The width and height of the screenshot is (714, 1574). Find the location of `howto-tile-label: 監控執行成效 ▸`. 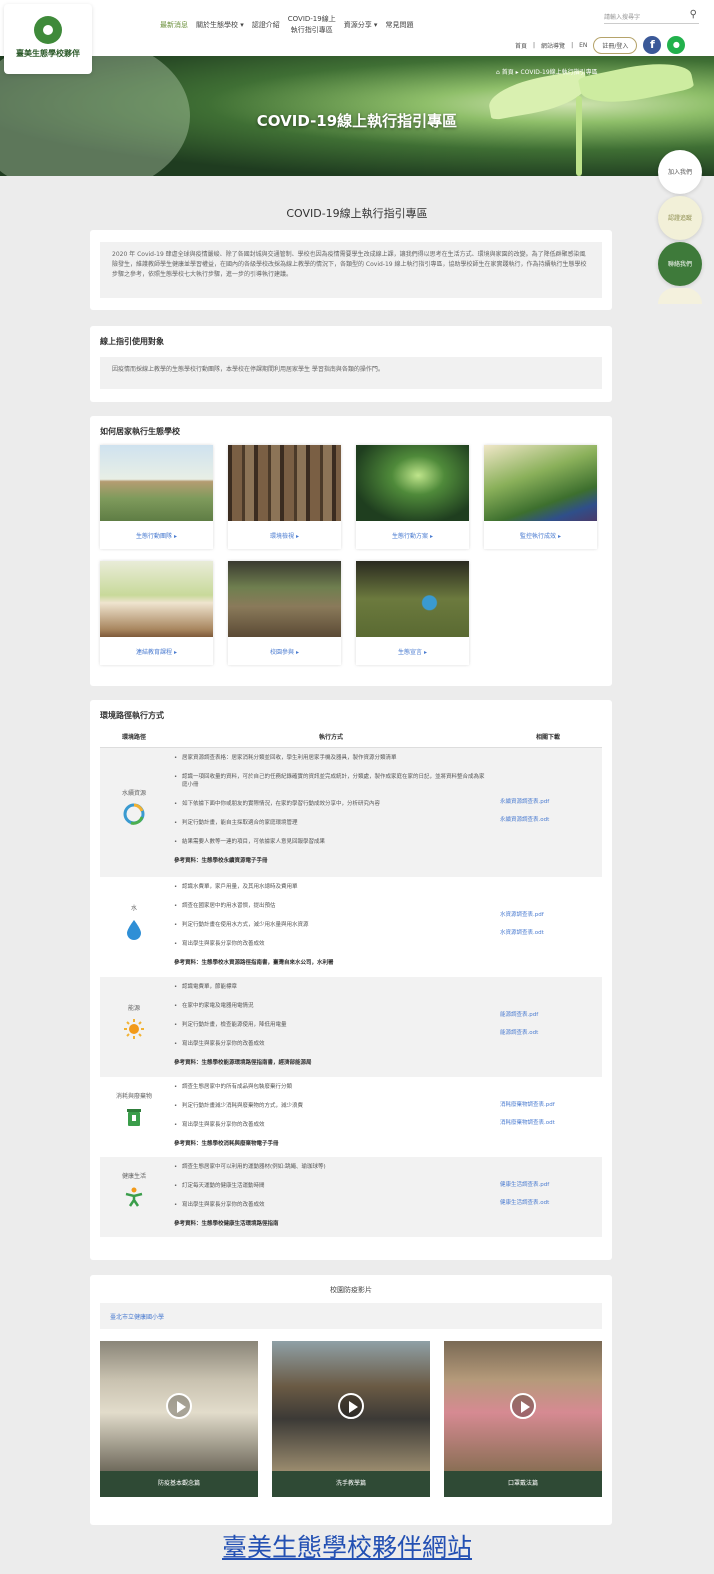

howto-tile-label: 監控執行成效 ▸ is located at coordinates (540, 530).